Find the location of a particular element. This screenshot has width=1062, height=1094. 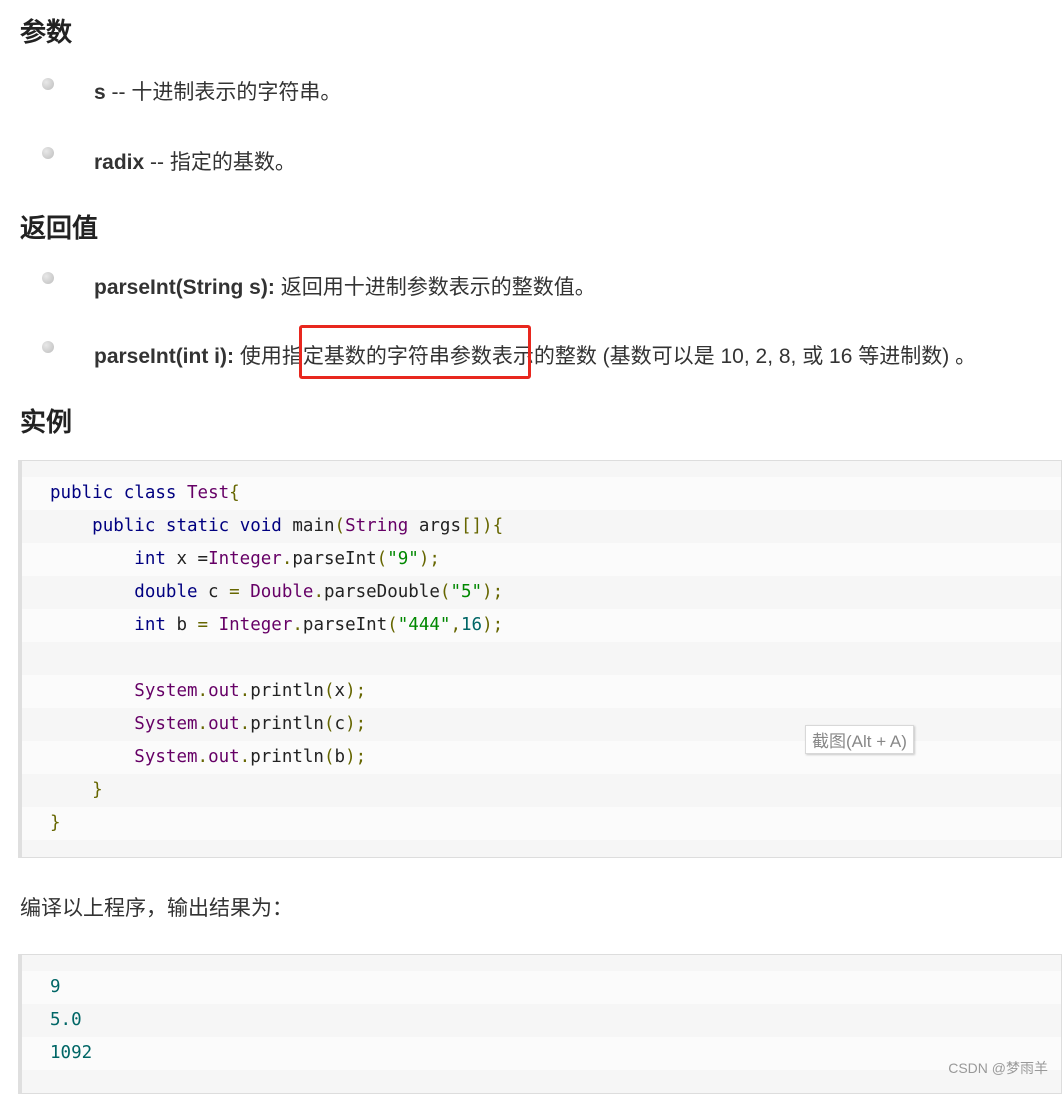

code-line: double c = Double.parseDouble("5"); is located at coordinates (319, 592).